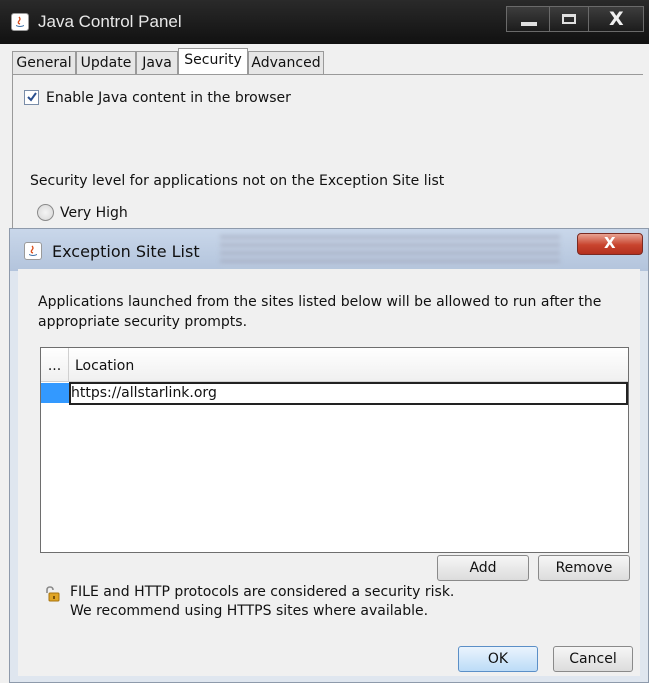  Describe the element at coordinates (348, 365) in the screenshot. I see `column-header-location: Location` at that location.